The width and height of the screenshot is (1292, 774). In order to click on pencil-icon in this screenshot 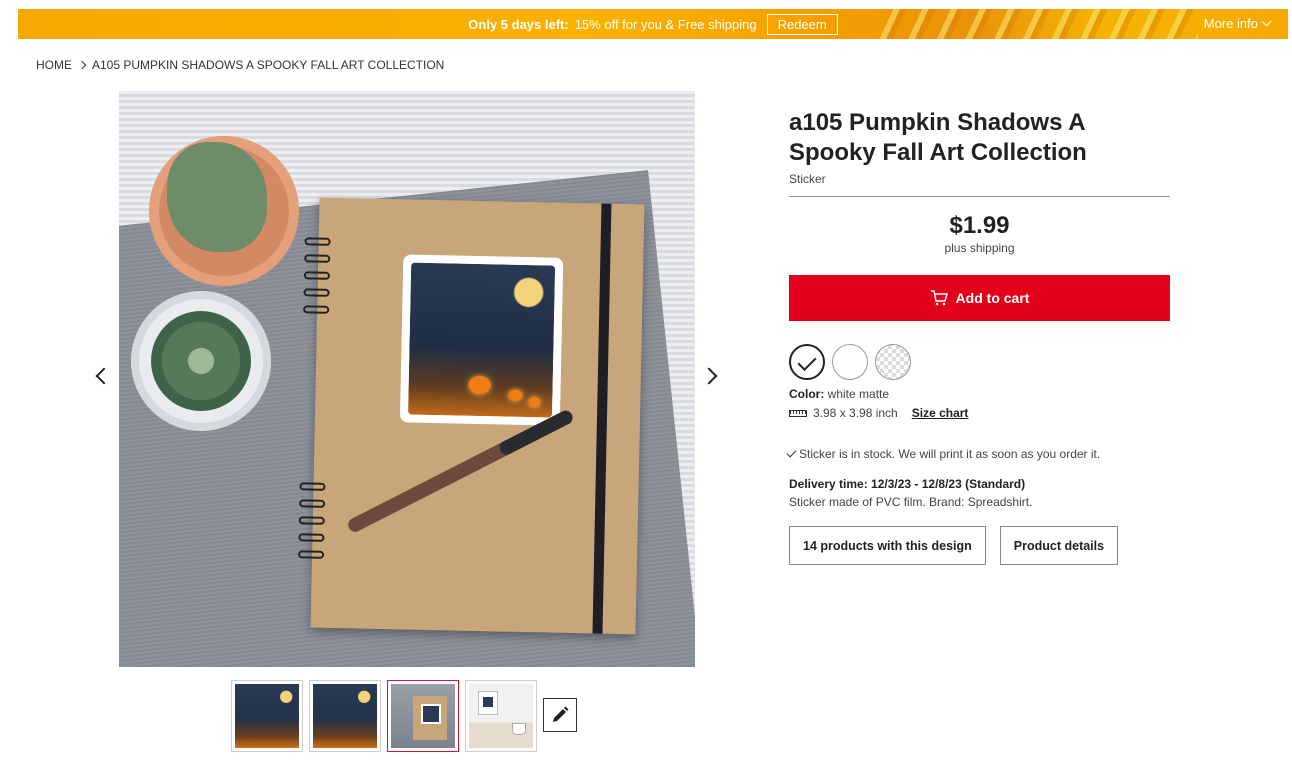, I will do `click(561, 714)`.